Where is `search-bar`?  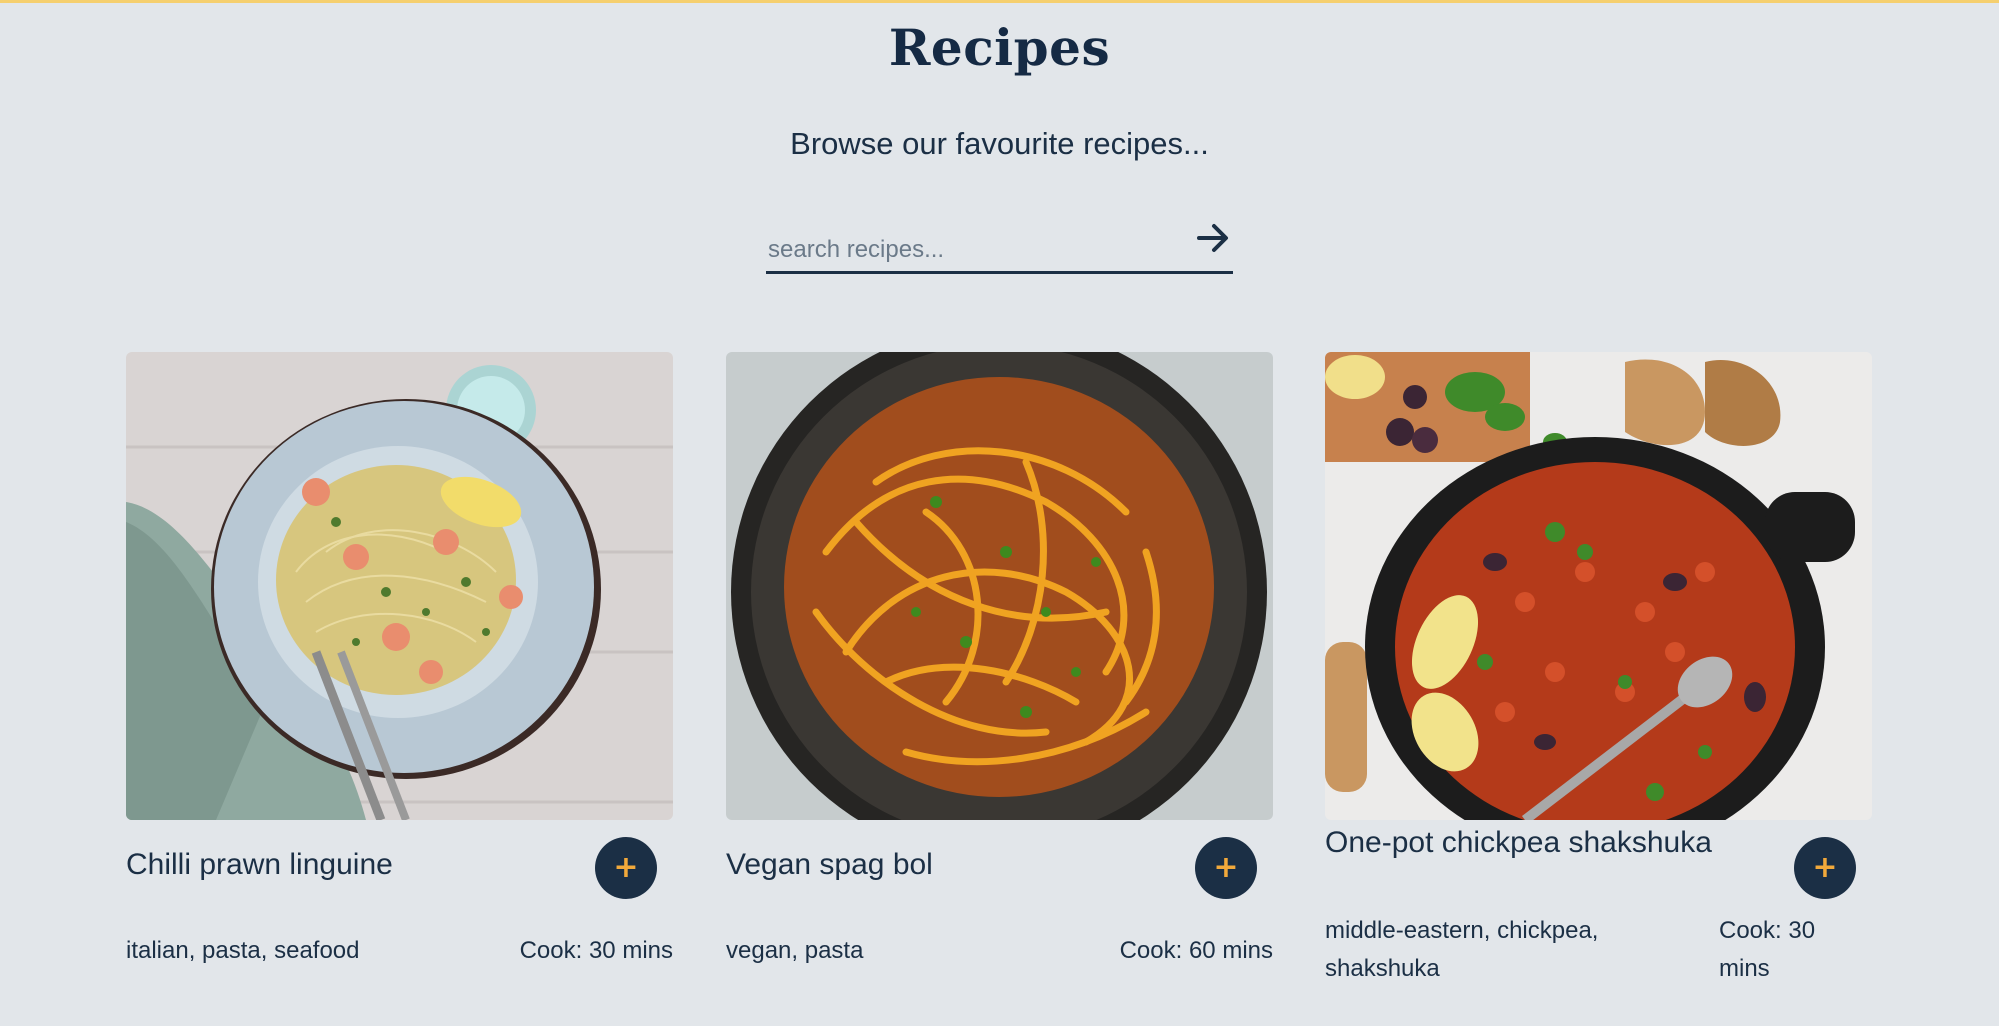
search-bar is located at coordinates (999, 246).